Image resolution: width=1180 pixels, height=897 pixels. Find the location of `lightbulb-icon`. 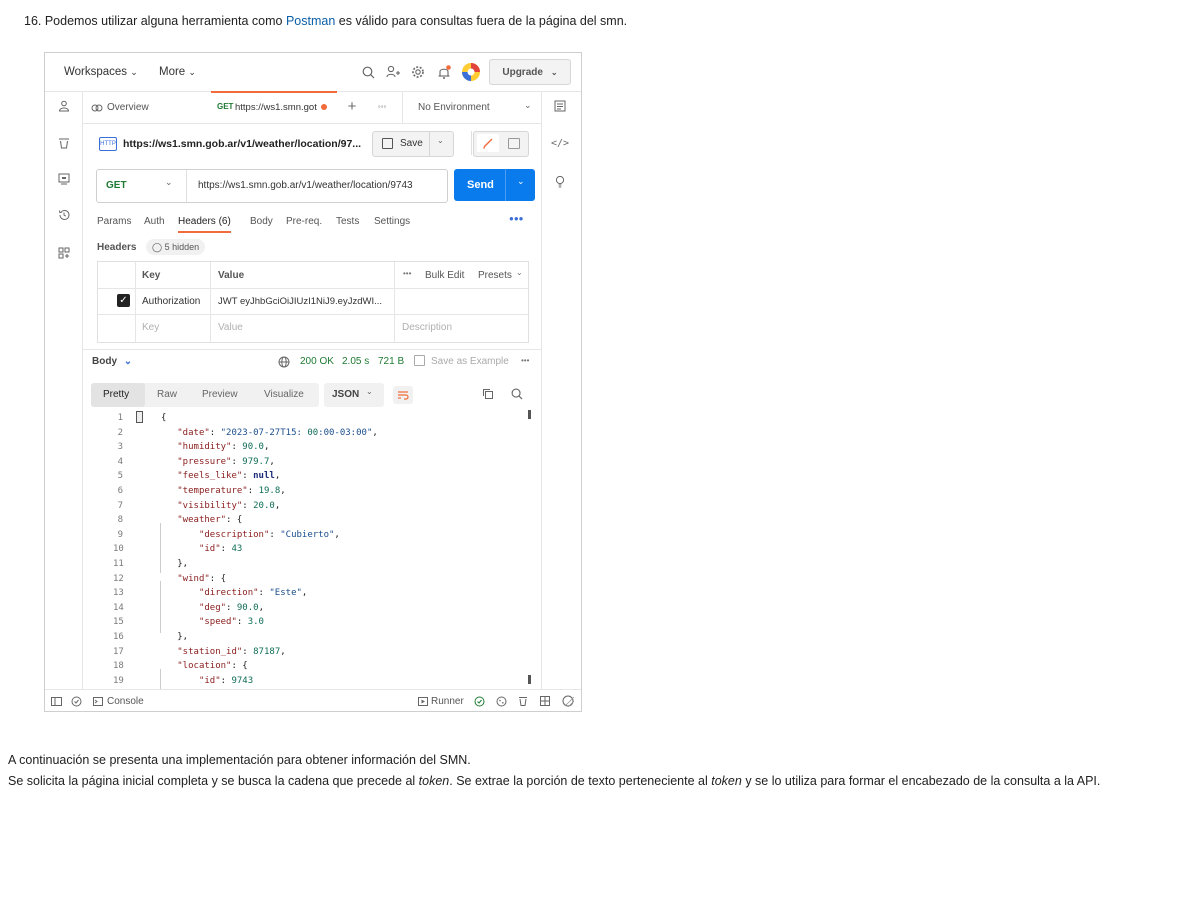

lightbulb-icon is located at coordinates (560, 181).